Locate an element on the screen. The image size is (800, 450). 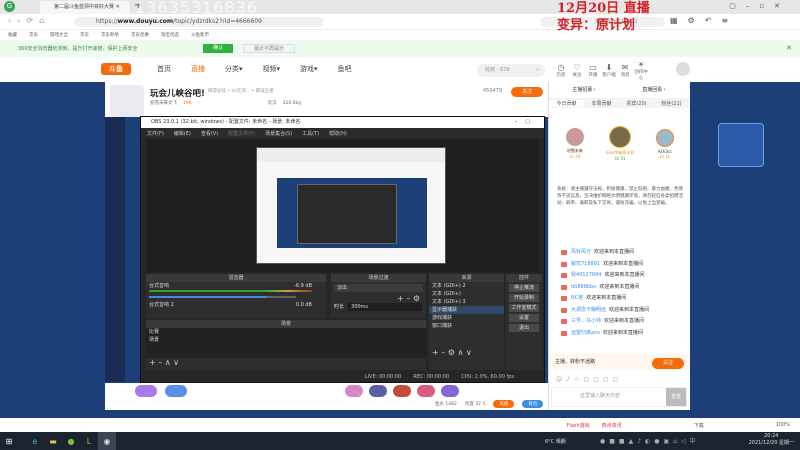
nav-live: 直播 is located at coordinates (198, 69).